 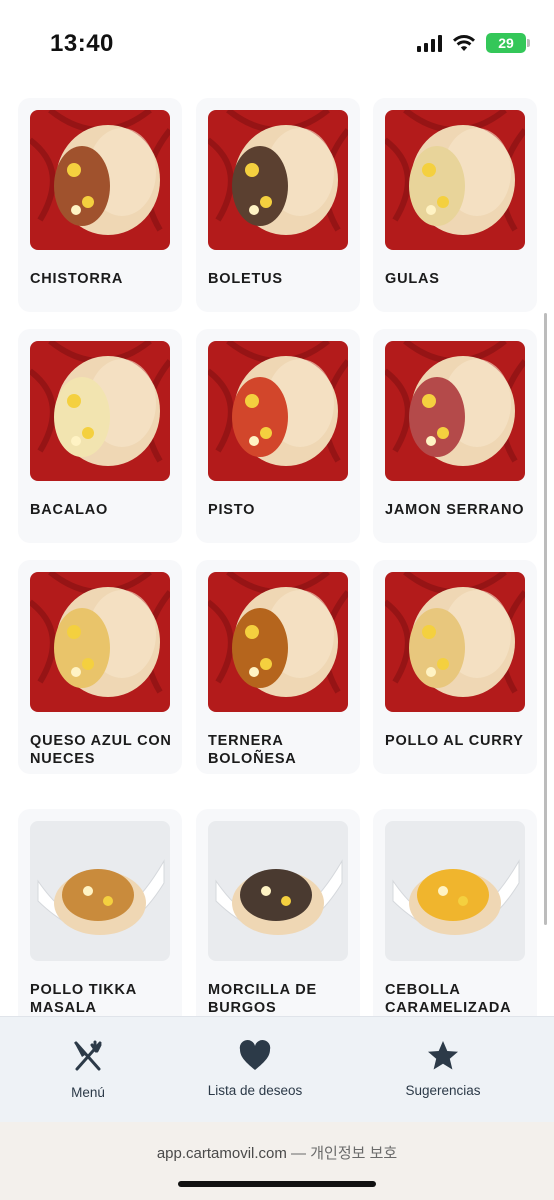 I want to click on battery-level: 29, so click(x=506, y=43).